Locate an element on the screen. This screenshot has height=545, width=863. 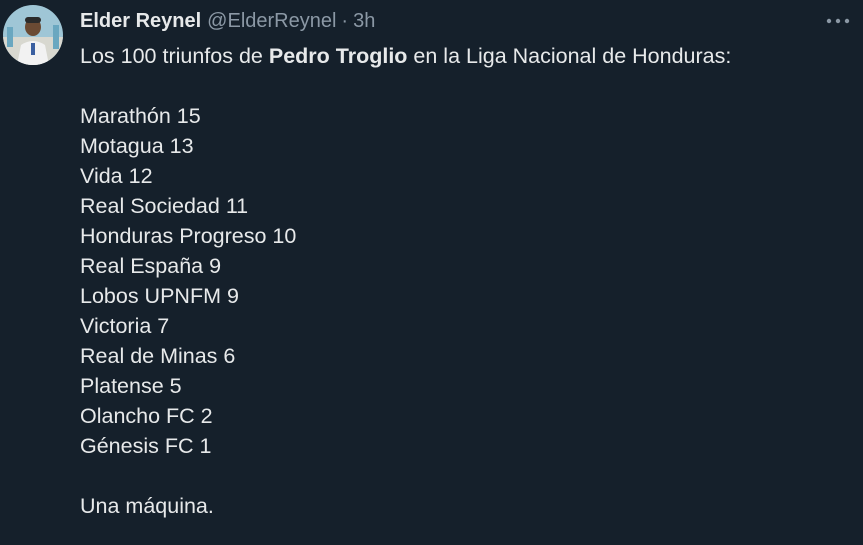
list-item: Génesis FC 1 is located at coordinates (146, 446).